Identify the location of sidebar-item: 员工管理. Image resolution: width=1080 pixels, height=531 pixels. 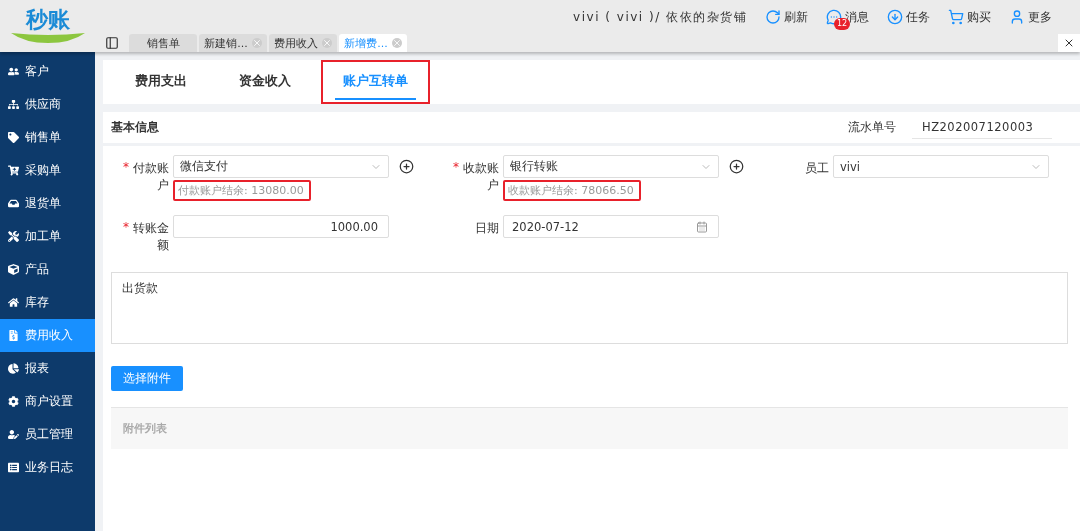
(47, 434).